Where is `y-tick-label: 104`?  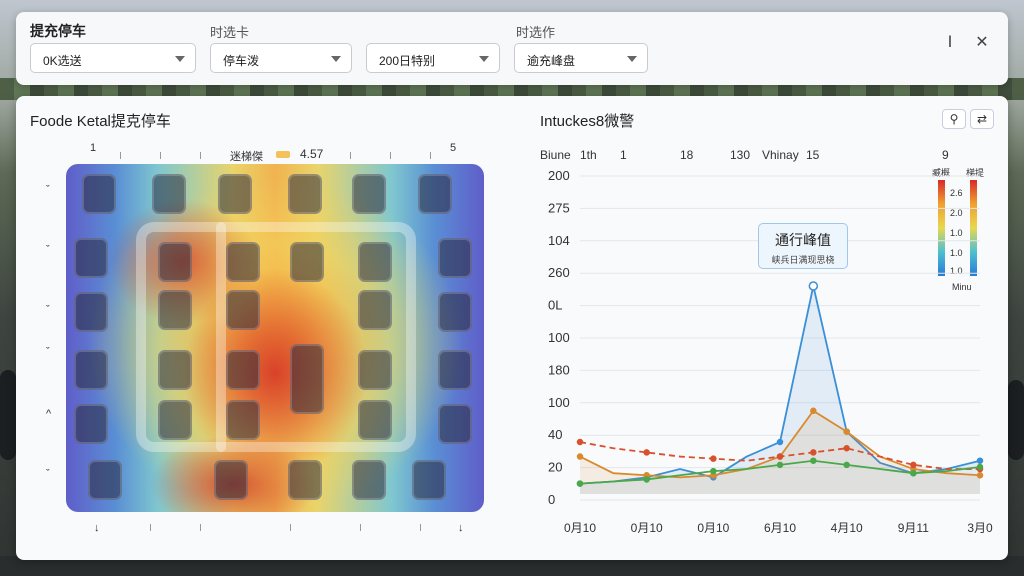 y-tick-label: 104 is located at coordinates (559, 240).